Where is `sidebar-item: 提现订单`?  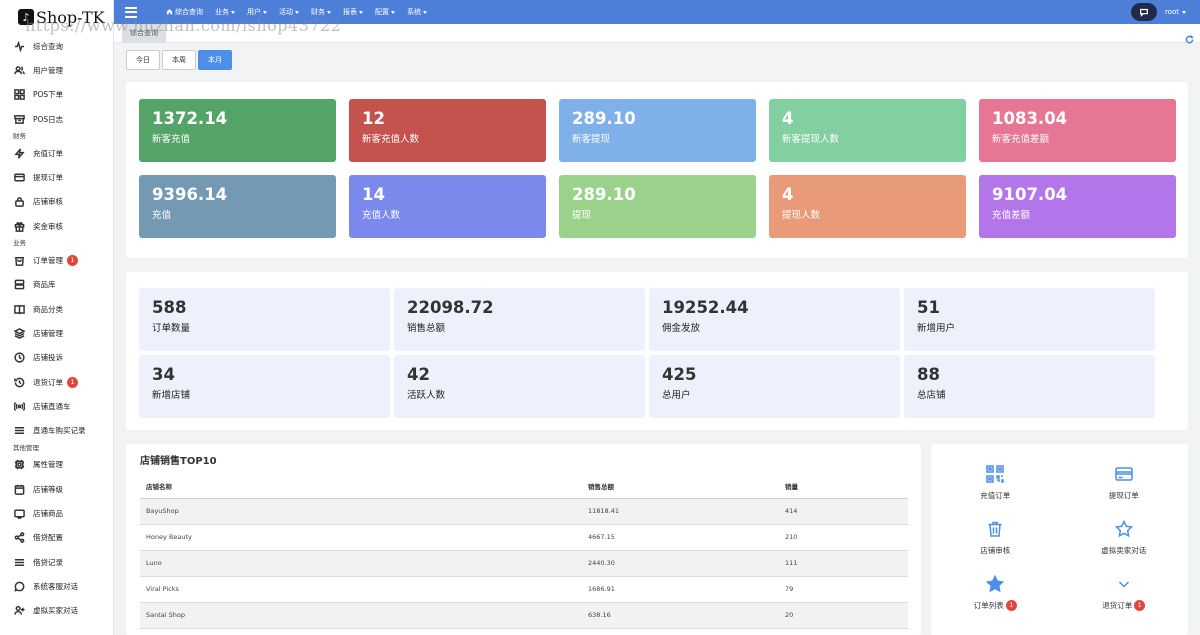 sidebar-item: 提现订单 is located at coordinates (56, 177).